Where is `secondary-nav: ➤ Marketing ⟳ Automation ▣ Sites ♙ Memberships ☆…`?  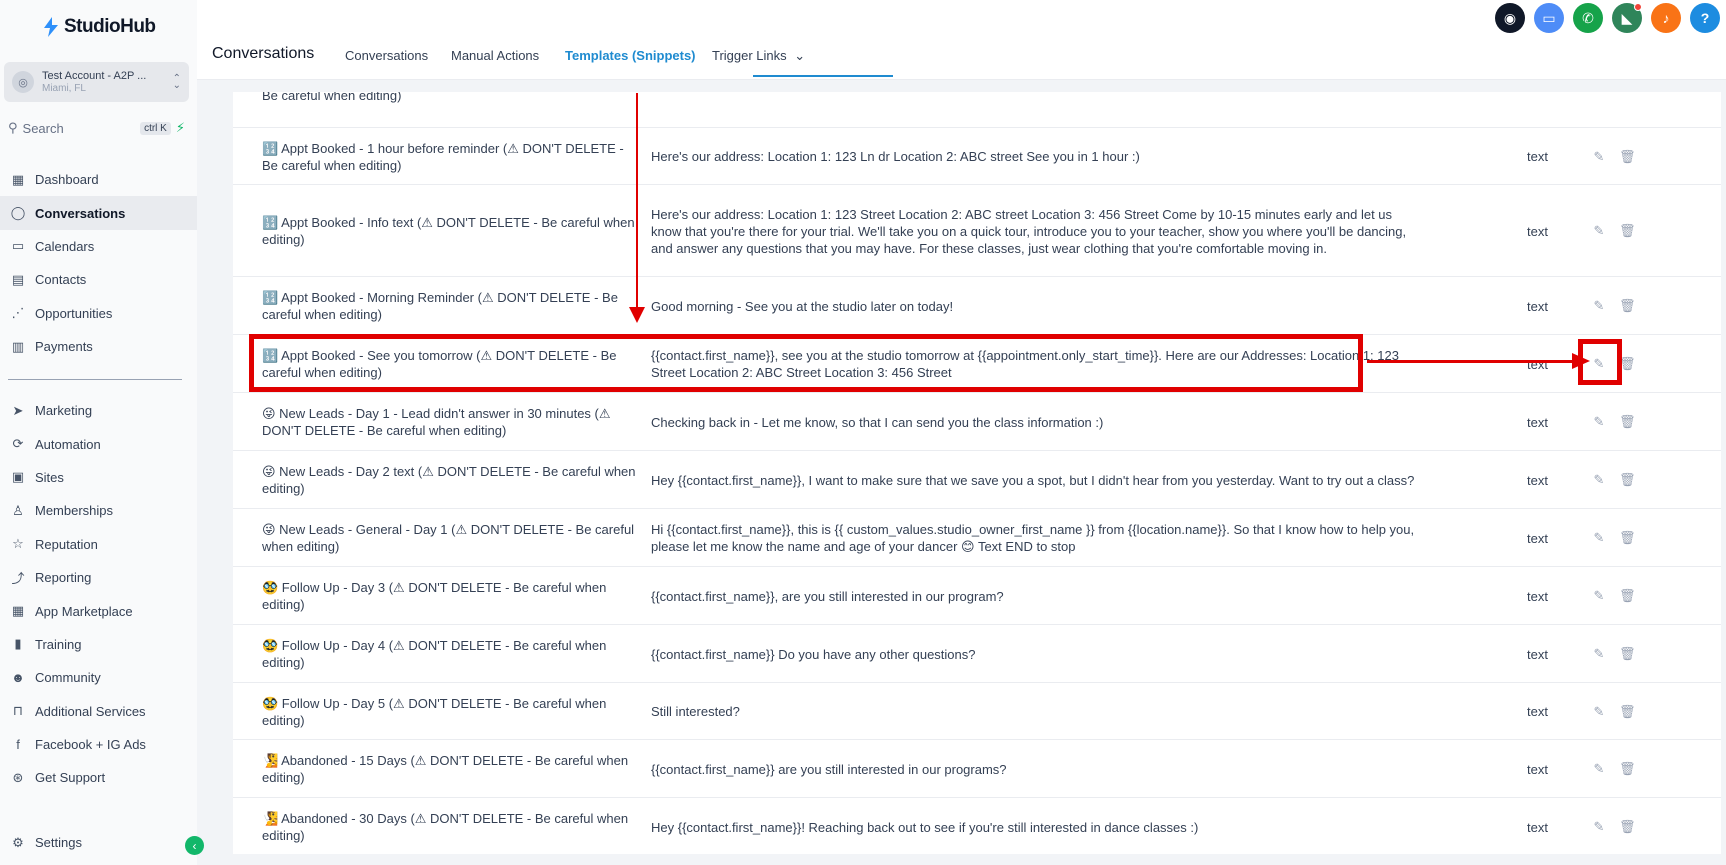 secondary-nav: ➤ Marketing ⟳ Automation ▣ Sites ♙ Memberships ☆… is located at coordinates (98, 594).